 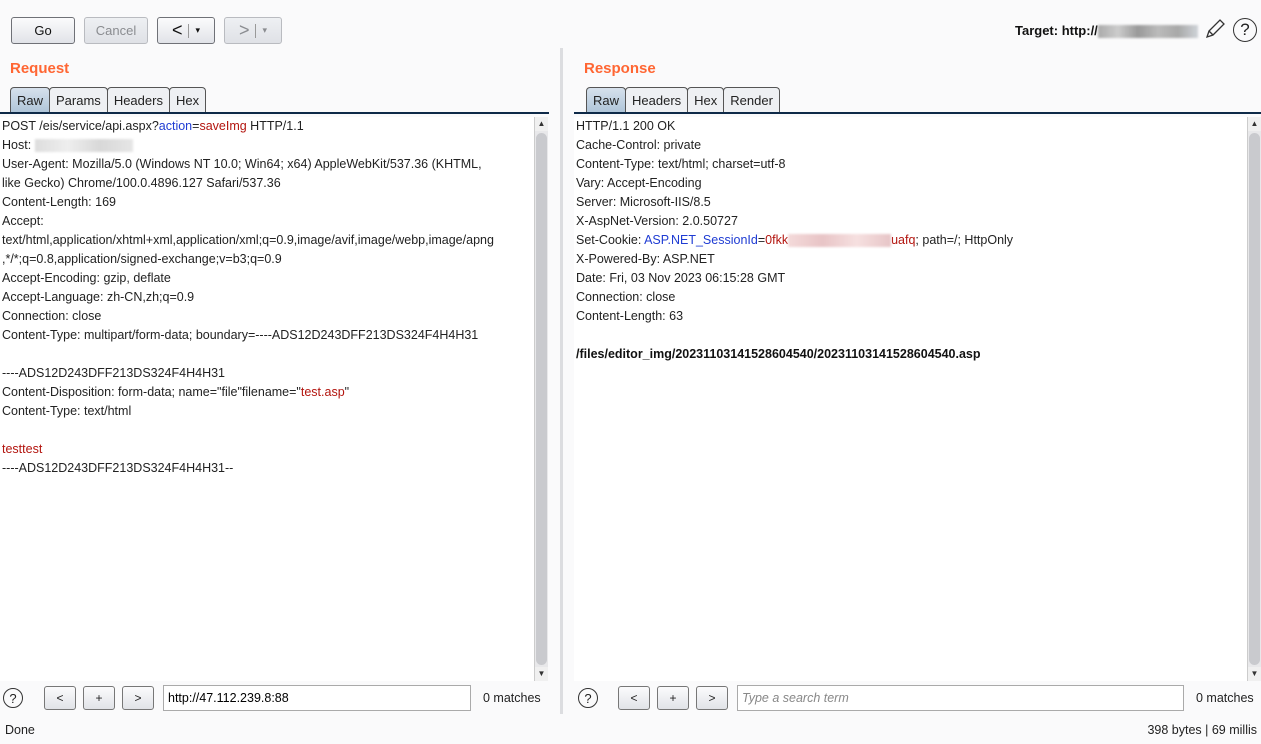 What do you see at coordinates (626, 126) in the screenshot?
I see `text-segment: HTTP/1.1 200 OK` at bounding box center [626, 126].